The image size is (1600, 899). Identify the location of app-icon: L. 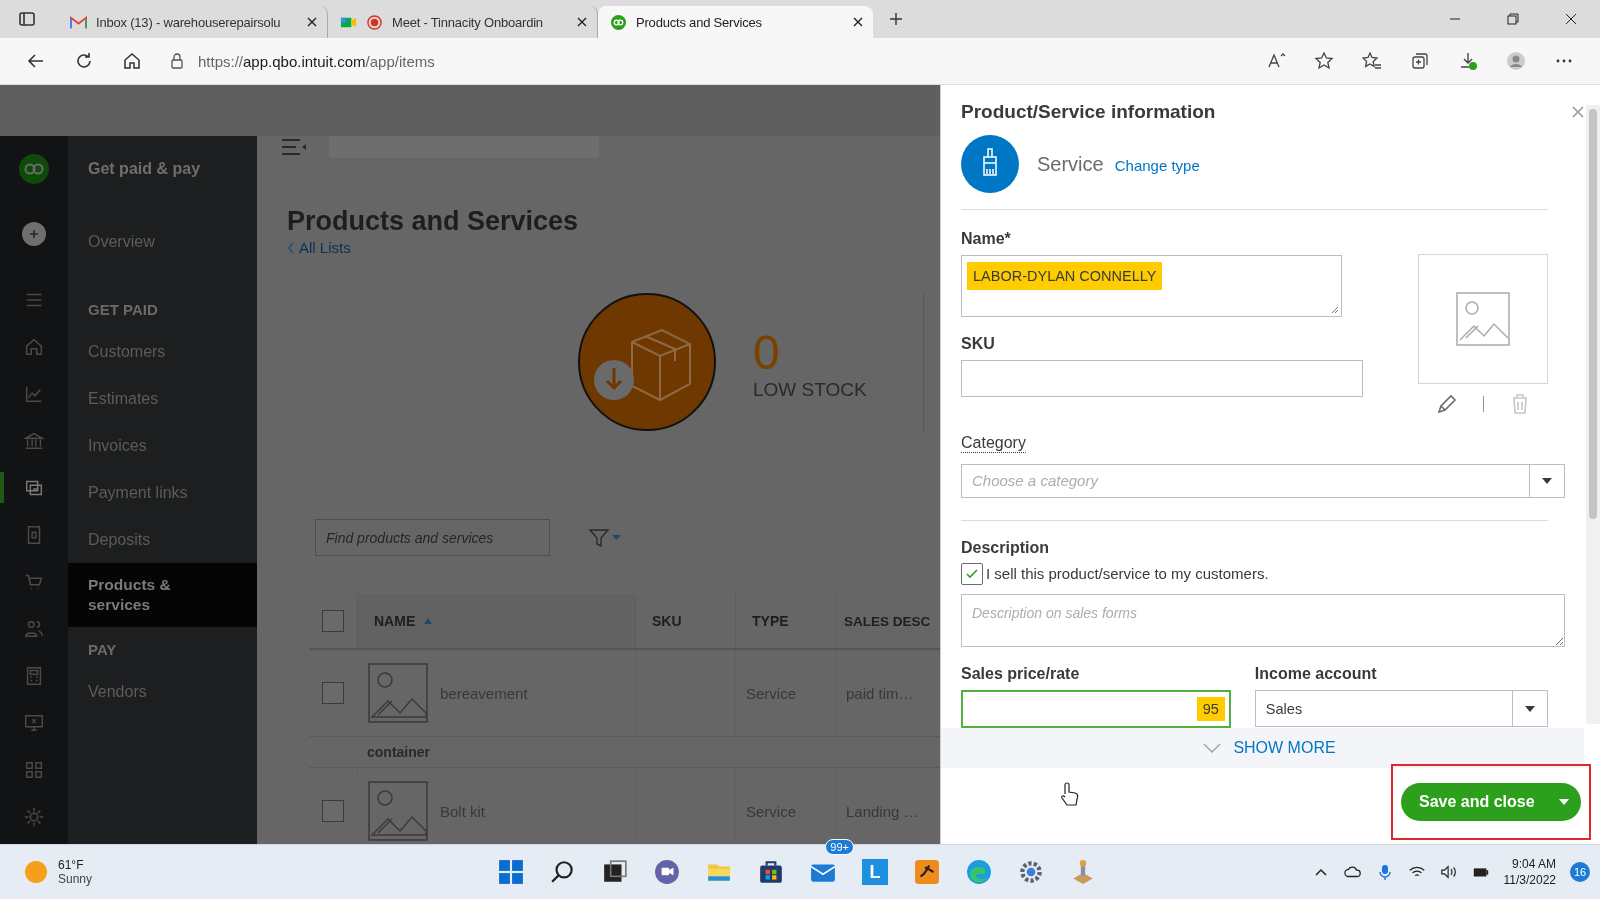
(875, 872).